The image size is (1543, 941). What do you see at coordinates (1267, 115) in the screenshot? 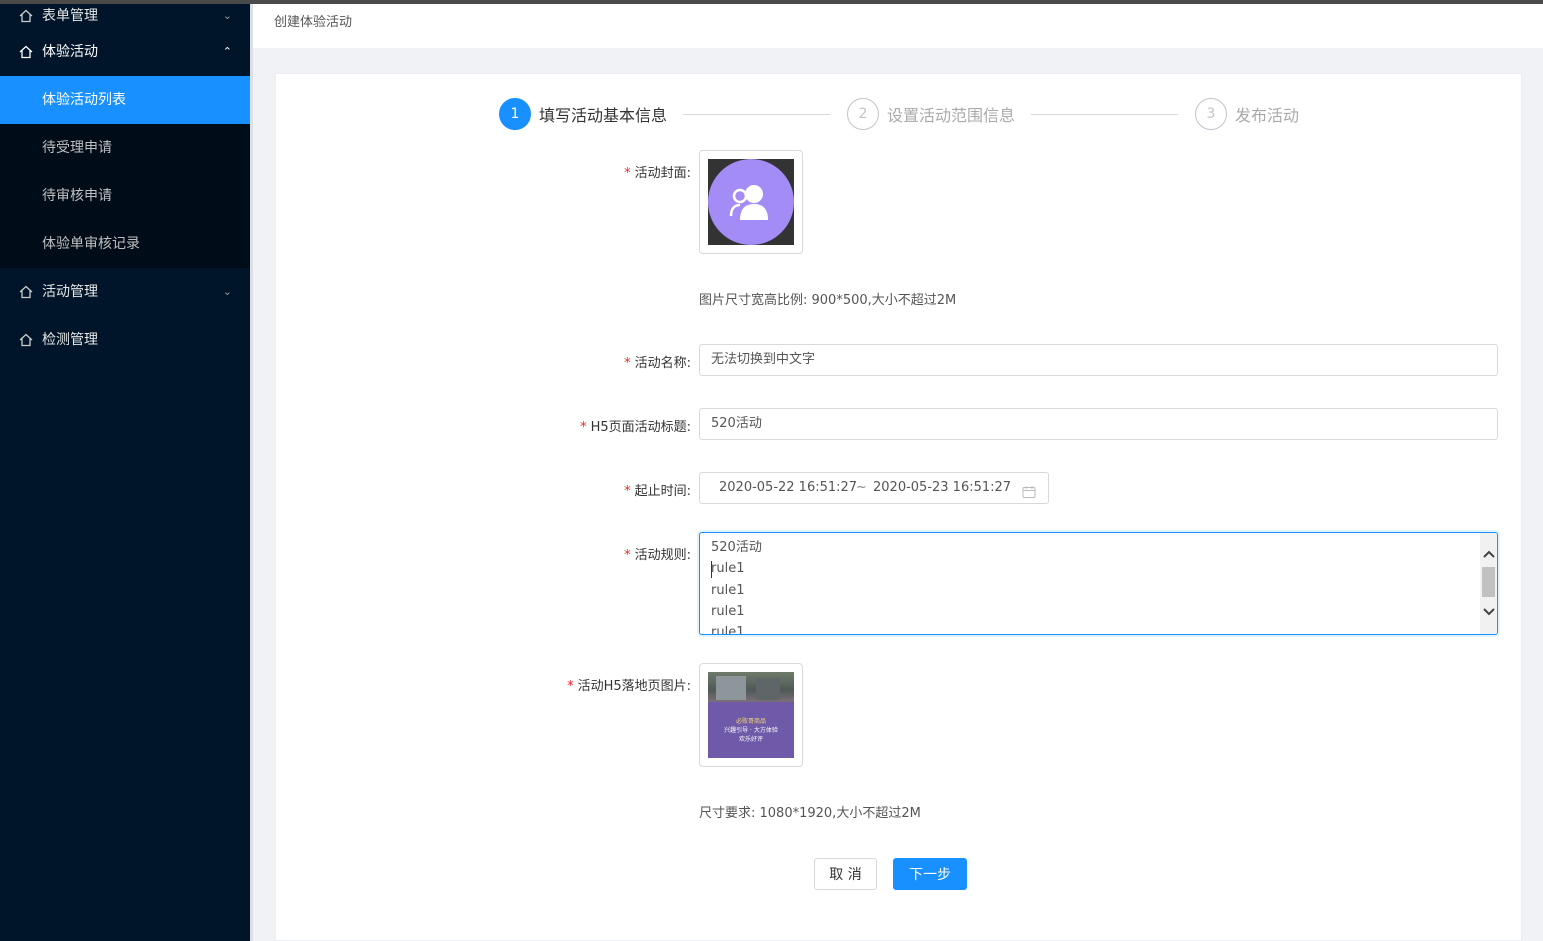
I see `step-label: 发布活动` at bounding box center [1267, 115].